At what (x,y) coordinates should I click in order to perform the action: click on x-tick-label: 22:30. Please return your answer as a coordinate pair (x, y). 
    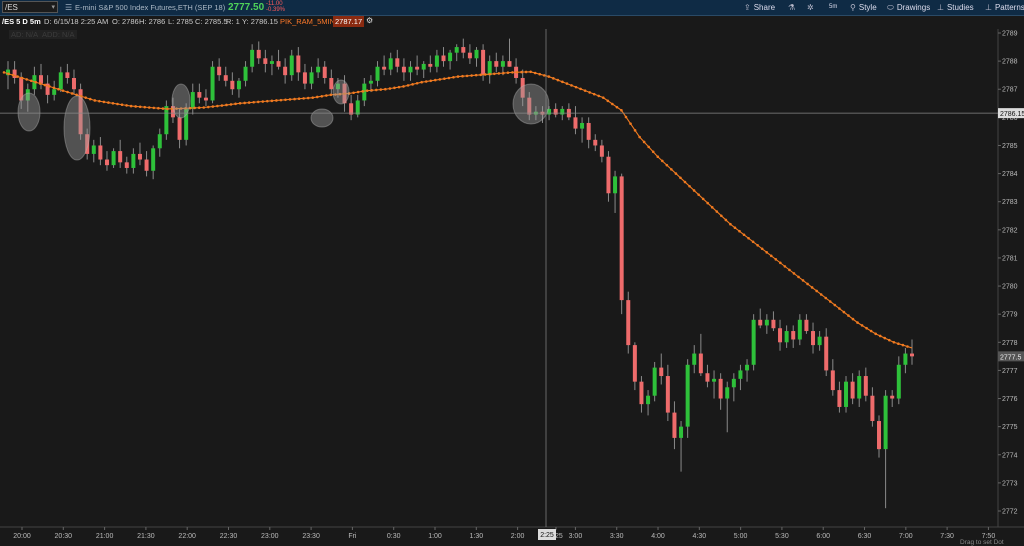
    Looking at the image, I should click on (229, 536).